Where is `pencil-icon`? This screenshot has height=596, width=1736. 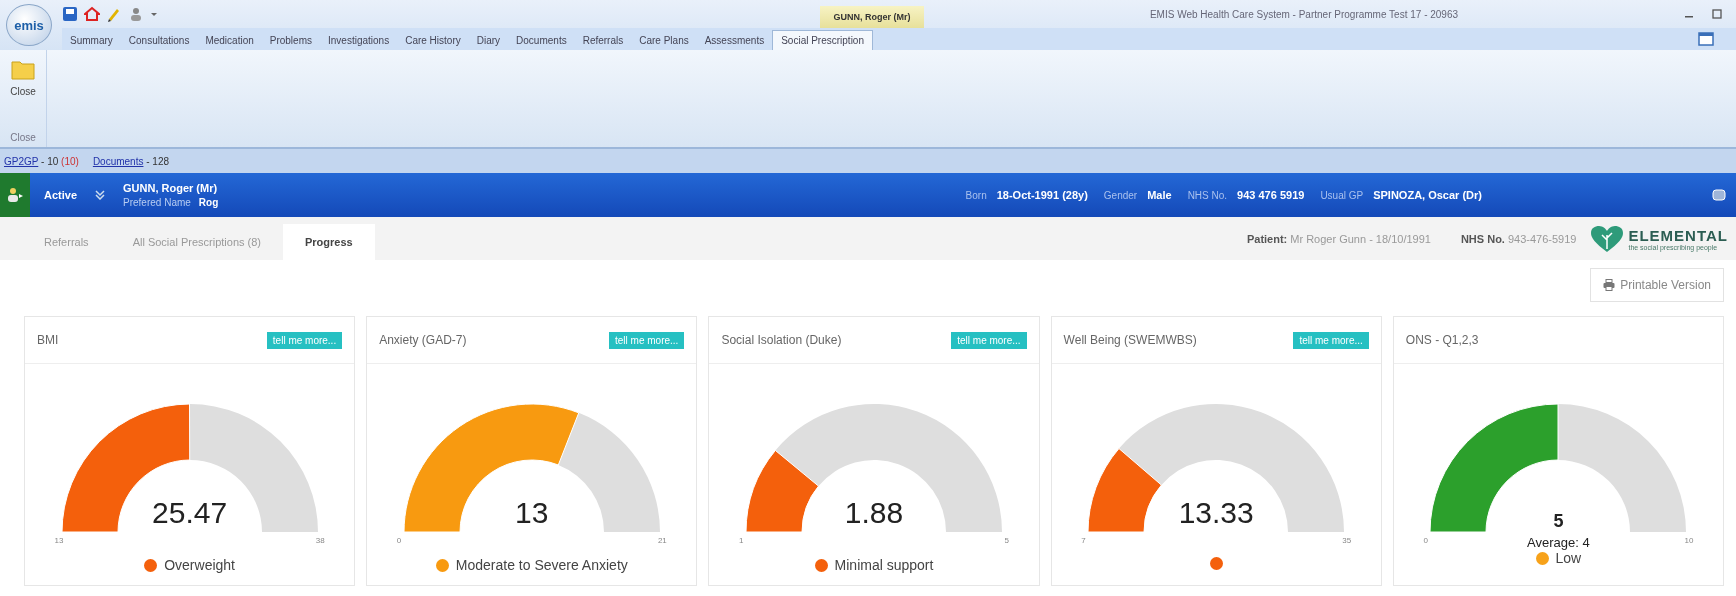 pencil-icon is located at coordinates (114, 14).